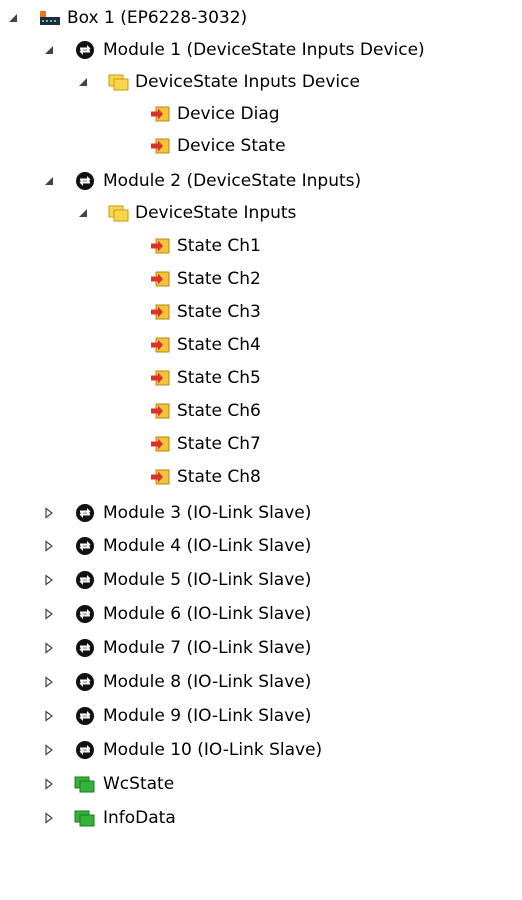 The width and height of the screenshot is (522, 900). What do you see at coordinates (264, 50) in the screenshot?
I see `tree-item-label: Module 1 (DeviceState Inputs Device)` at bounding box center [264, 50].